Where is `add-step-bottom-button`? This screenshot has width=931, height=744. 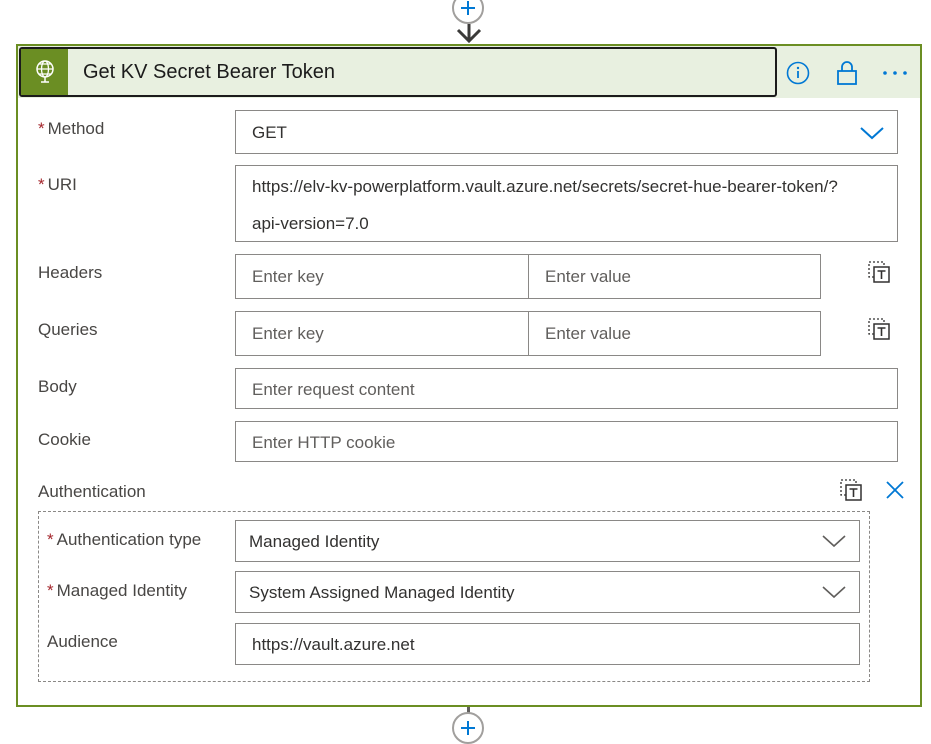
add-step-bottom-button is located at coordinates (468, 728).